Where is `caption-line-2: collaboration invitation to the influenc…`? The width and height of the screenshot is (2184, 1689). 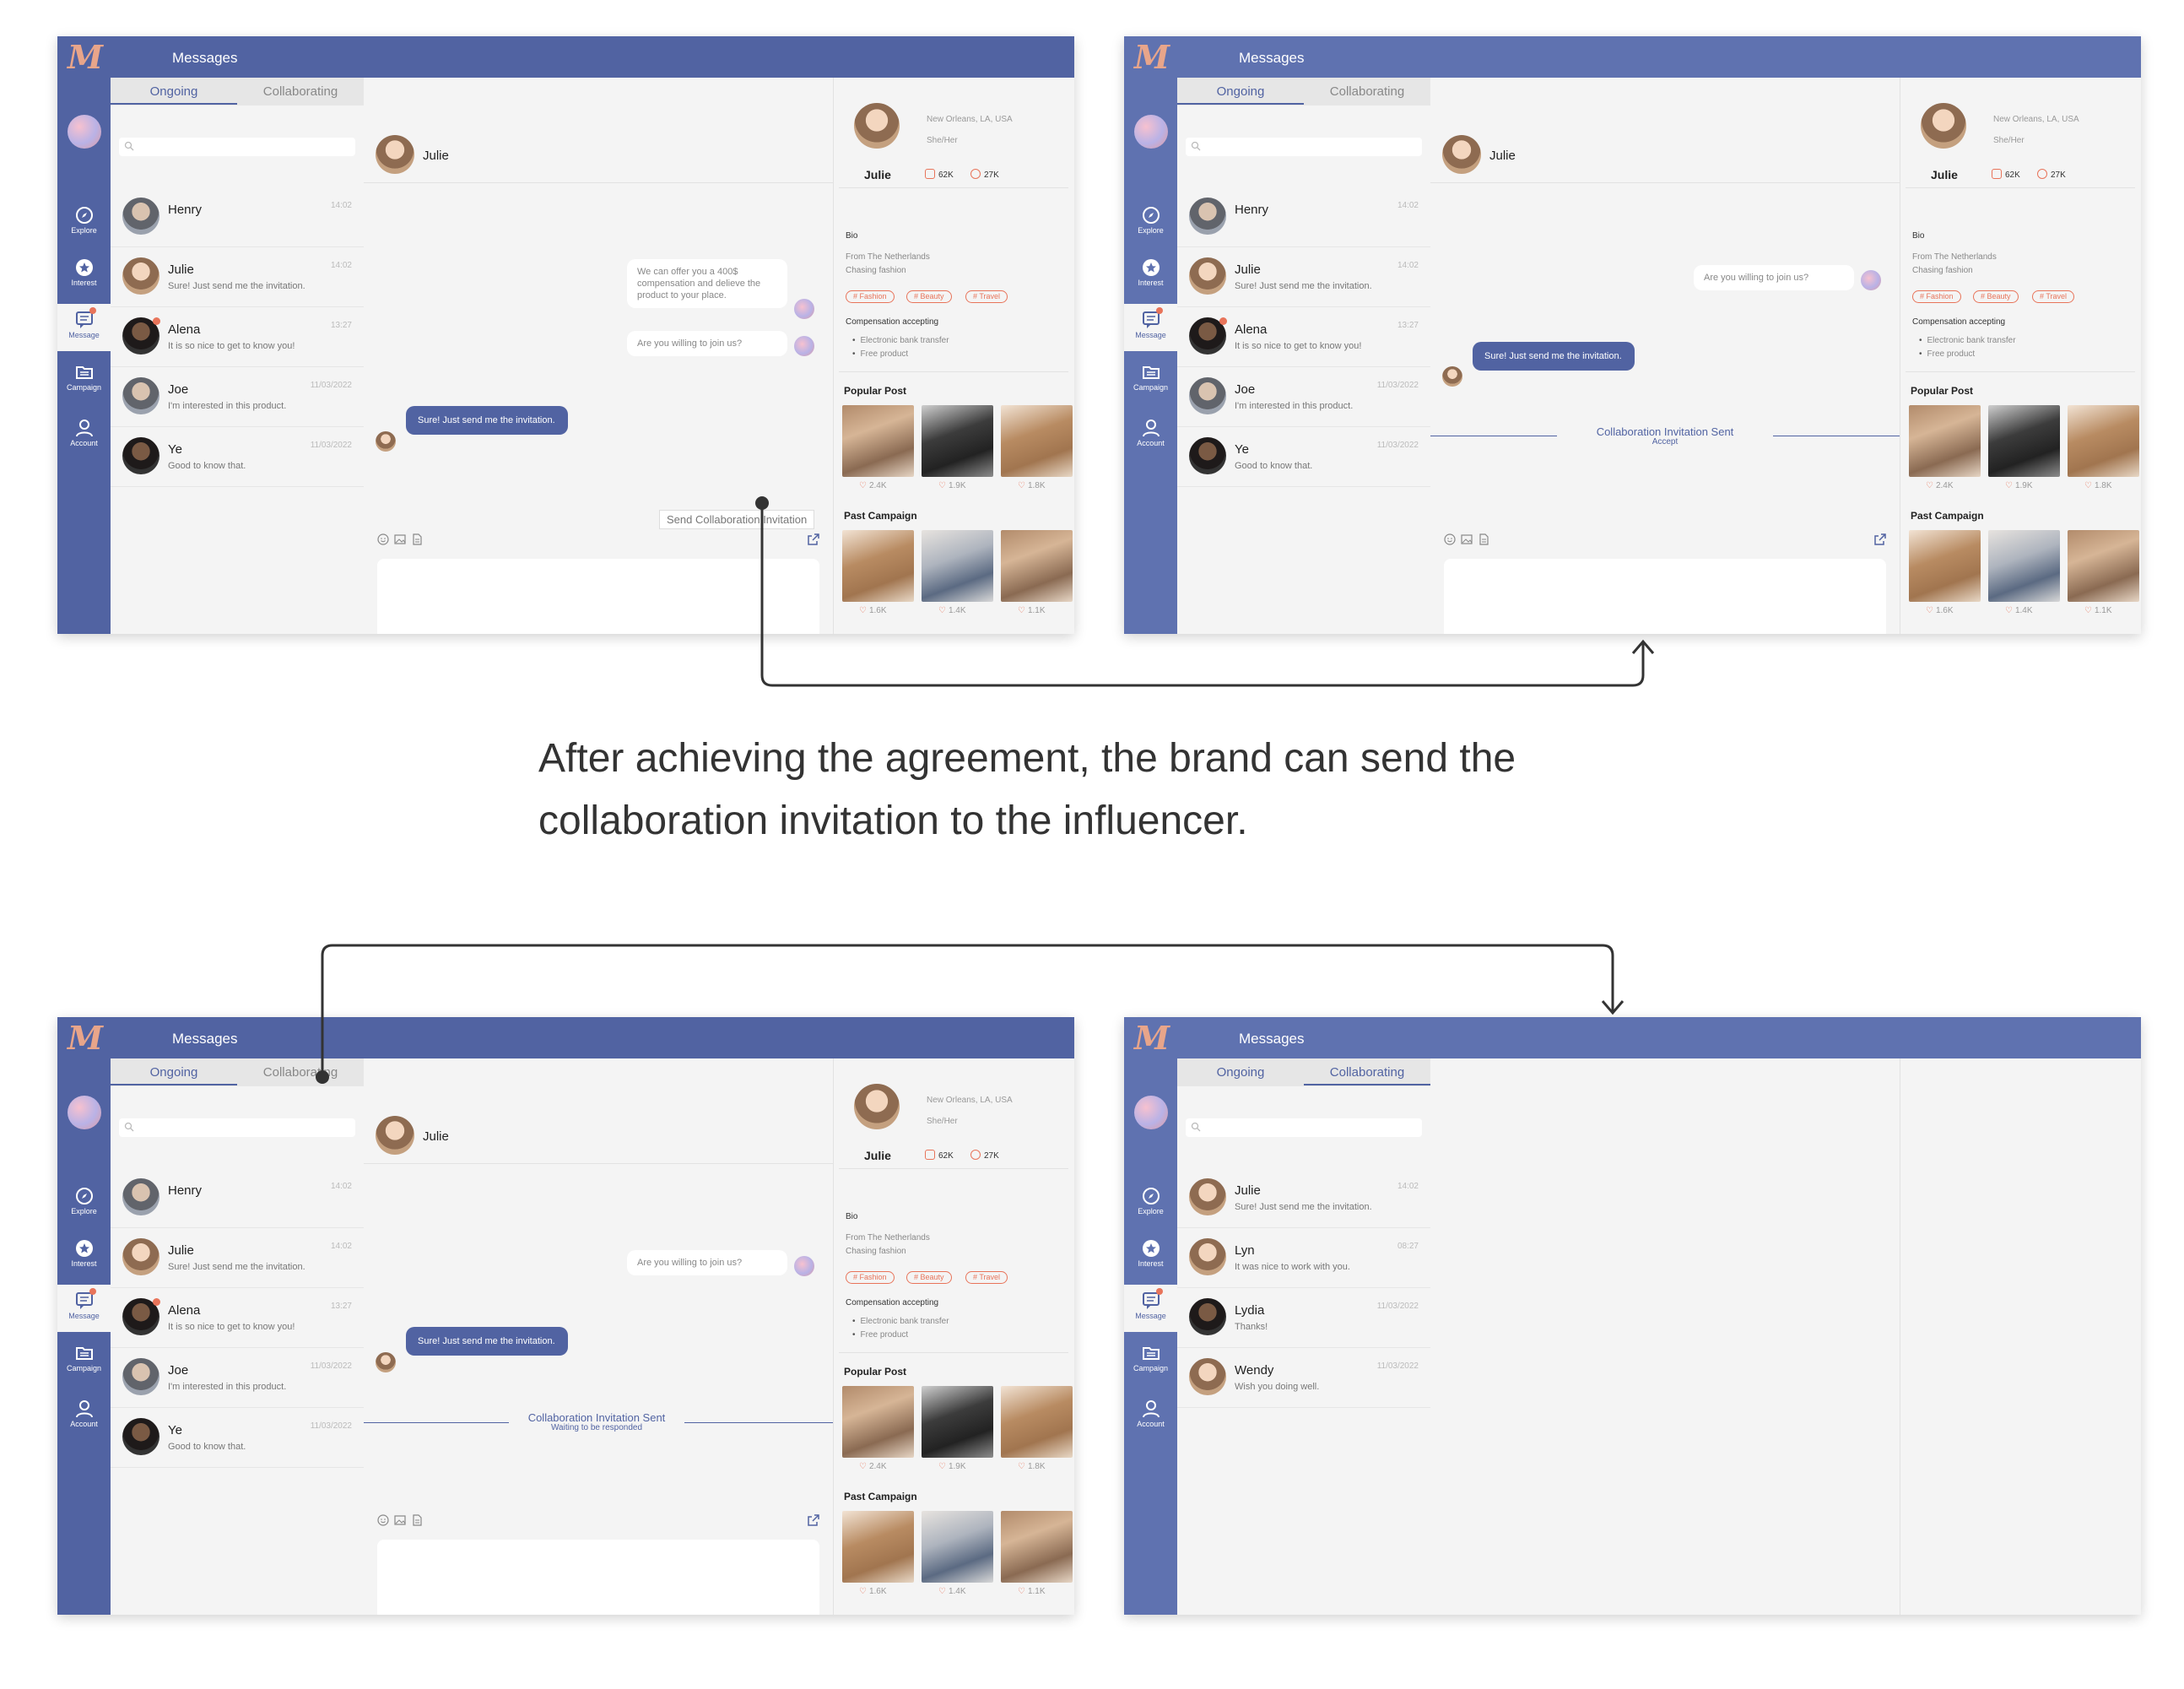
caption-line-2: collaboration invitation to the influenc… is located at coordinates (893, 821).